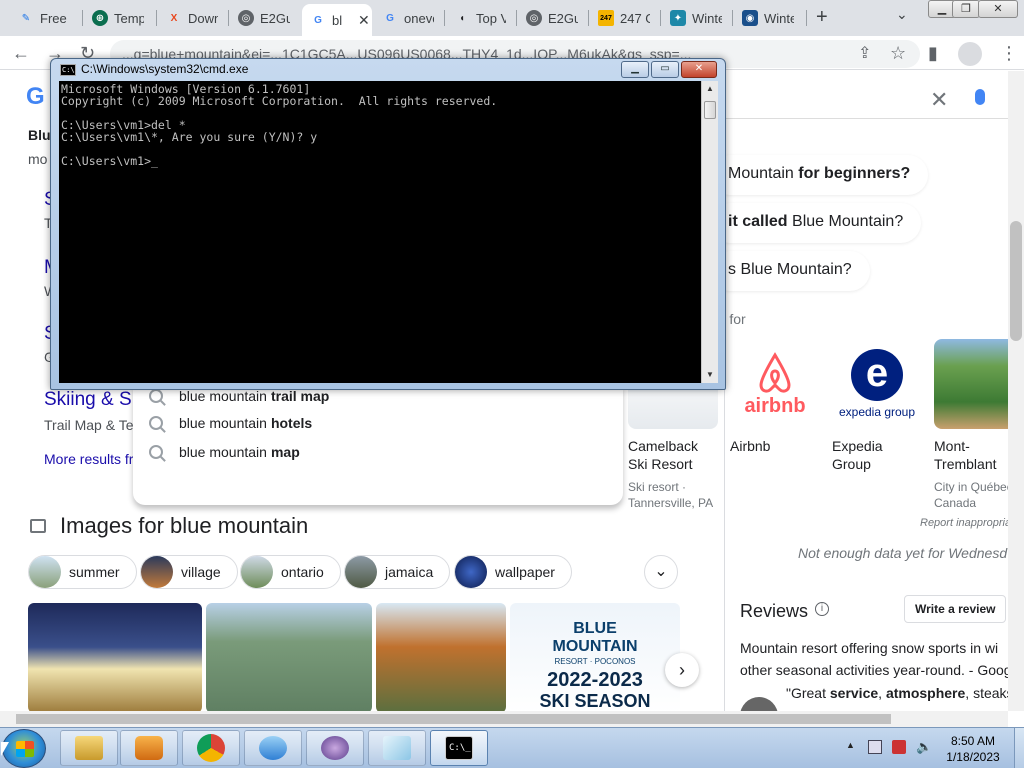 The image size is (1024, 768). Describe the element at coordinates (759, 704) in the screenshot. I see `reviewer-avatar` at that location.